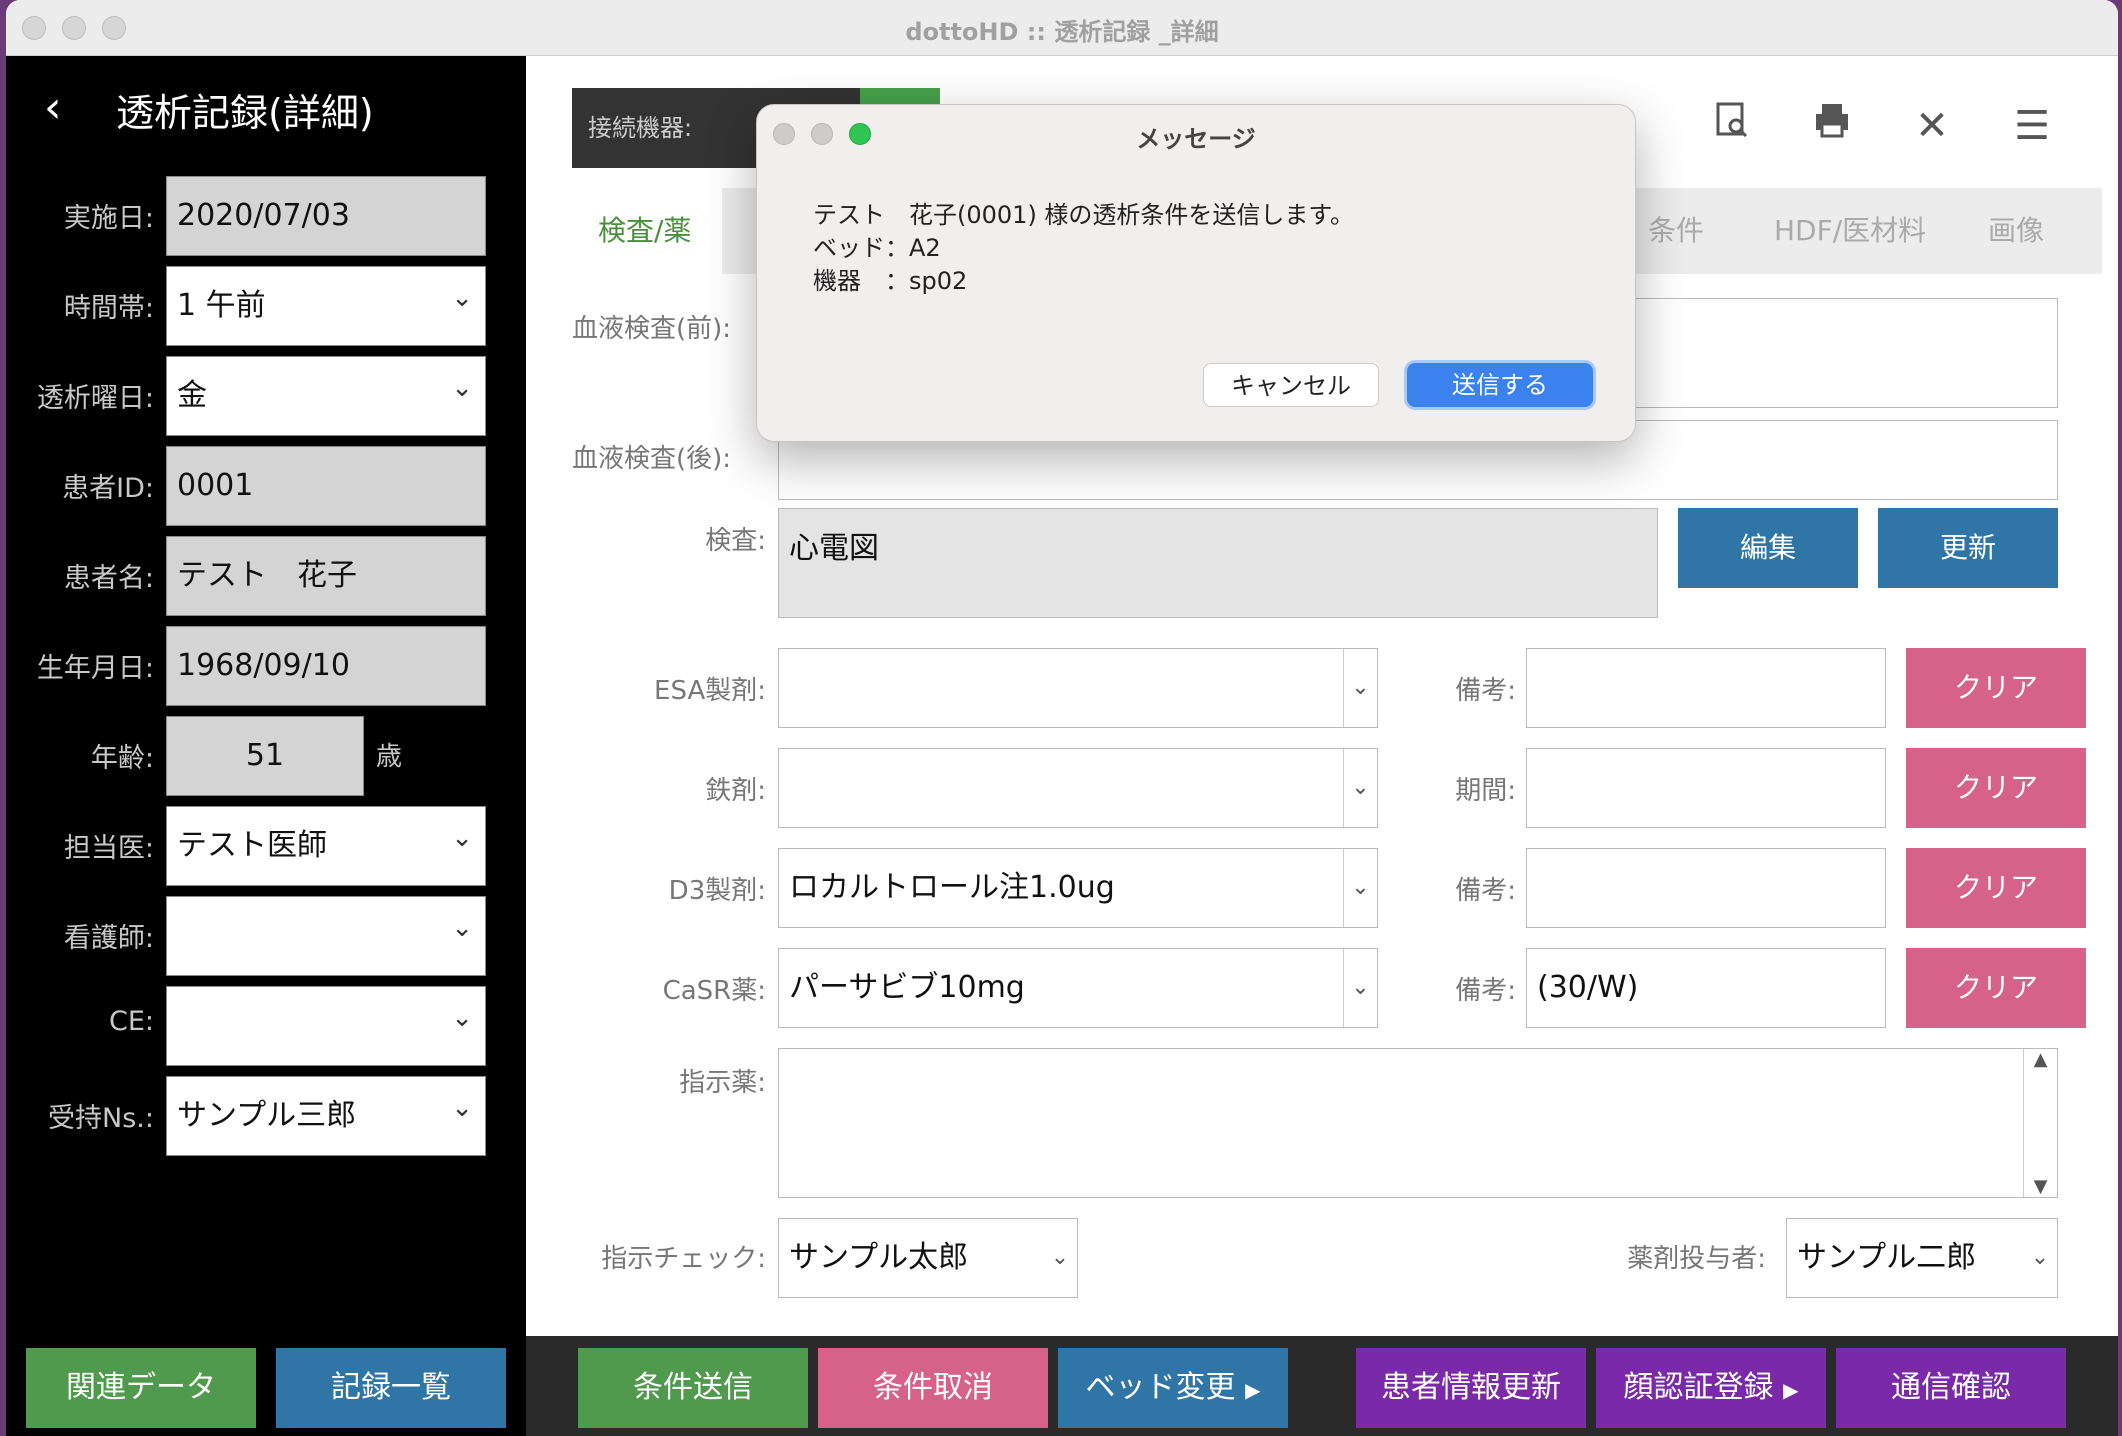 Image resolution: width=2122 pixels, height=1436 pixels. I want to click on ce-select, so click(326, 1022).